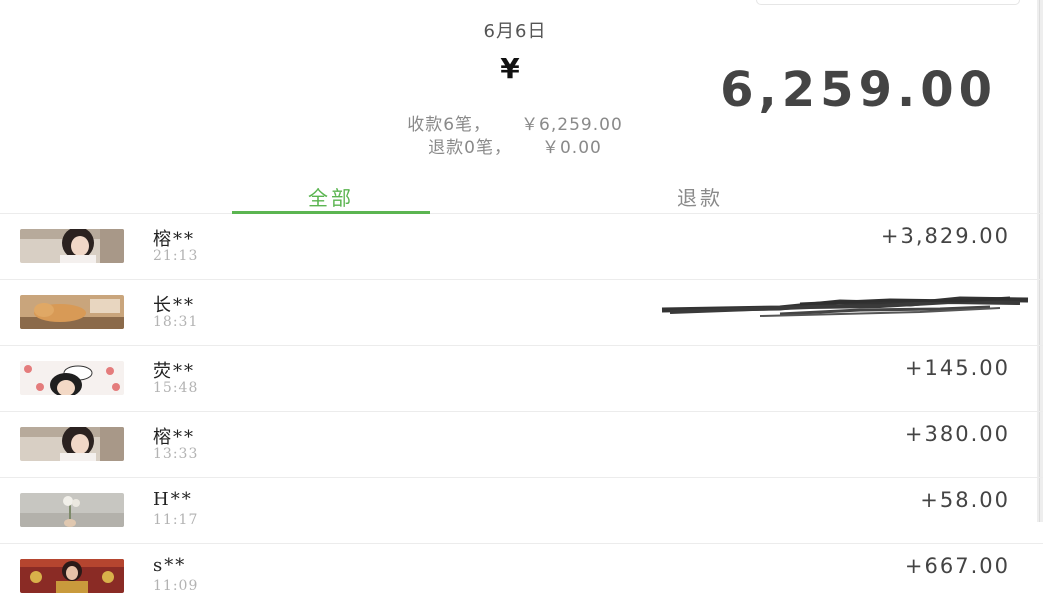 This screenshot has width=1043, height=605. I want to click on payment-amount: +380.00, so click(957, 434).